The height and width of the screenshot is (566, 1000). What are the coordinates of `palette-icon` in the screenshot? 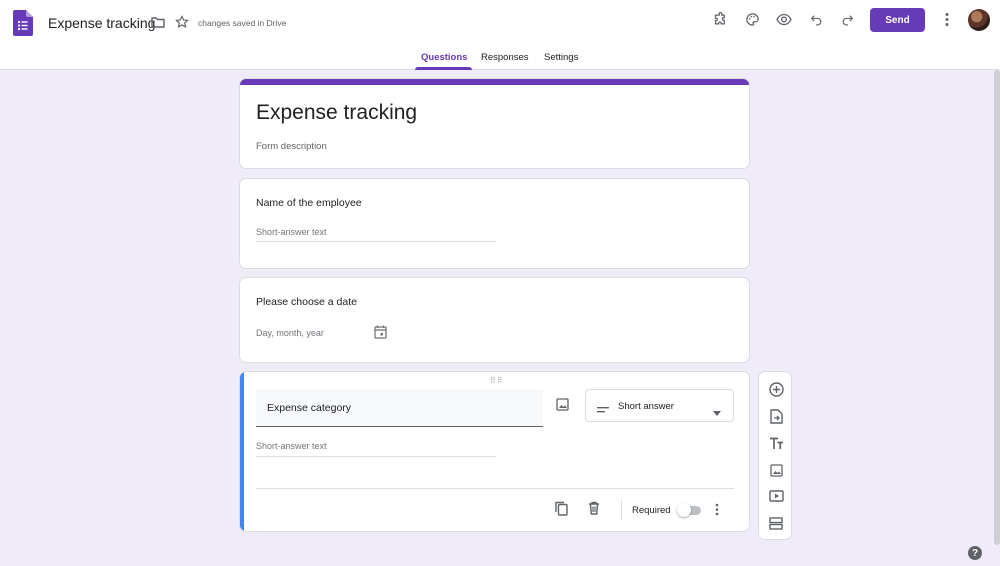 It's located at (752, 19).